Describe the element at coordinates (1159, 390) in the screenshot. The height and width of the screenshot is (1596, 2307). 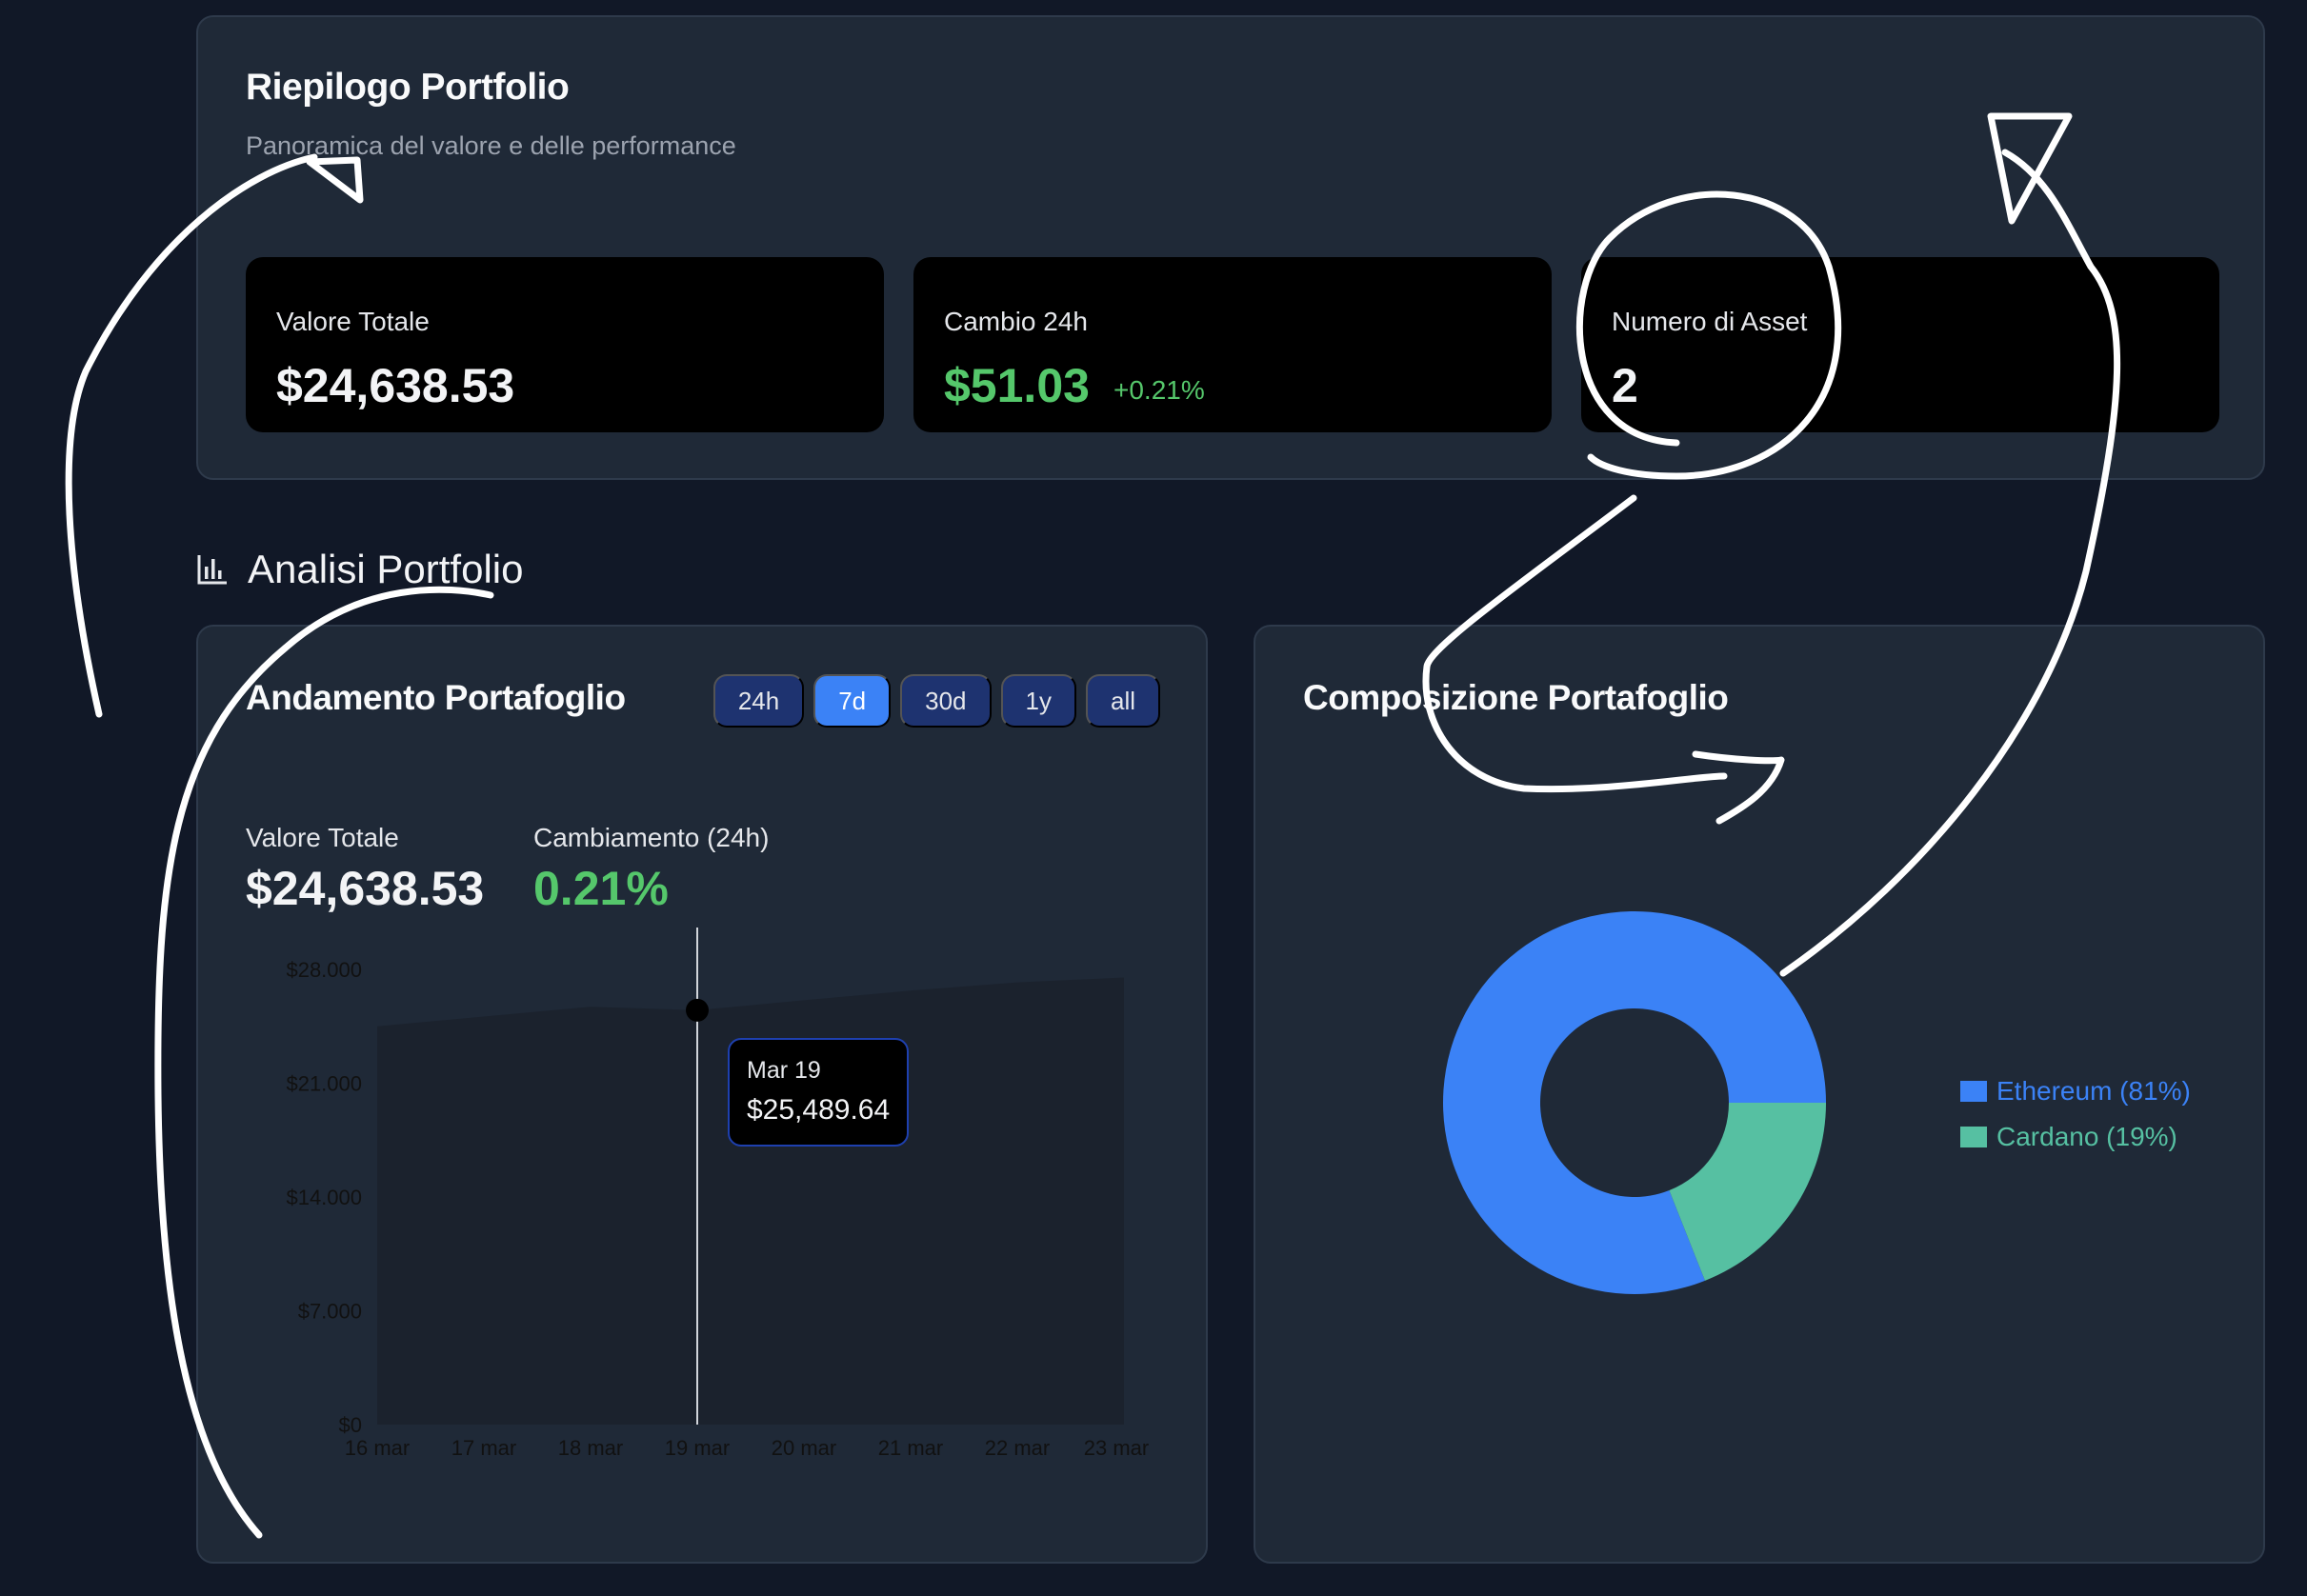
I see `stat-delta: +0.21%` at that location.